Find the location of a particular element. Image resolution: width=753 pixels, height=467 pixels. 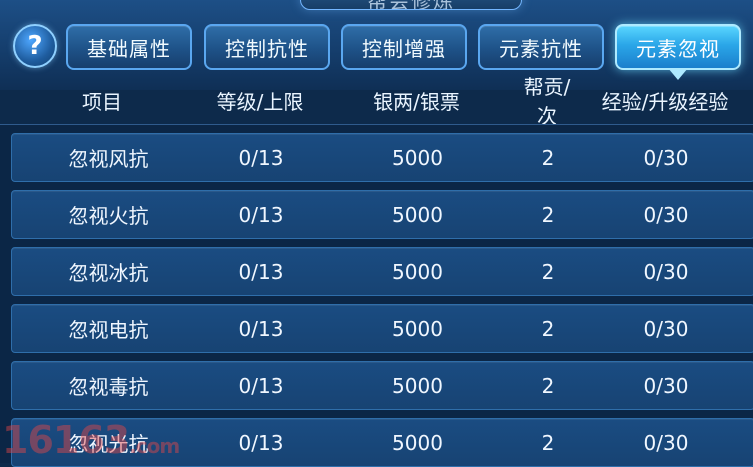

table-row: 忽视毒抗 0/13 5000 2 0/30 is located at coordinates (382, 385).